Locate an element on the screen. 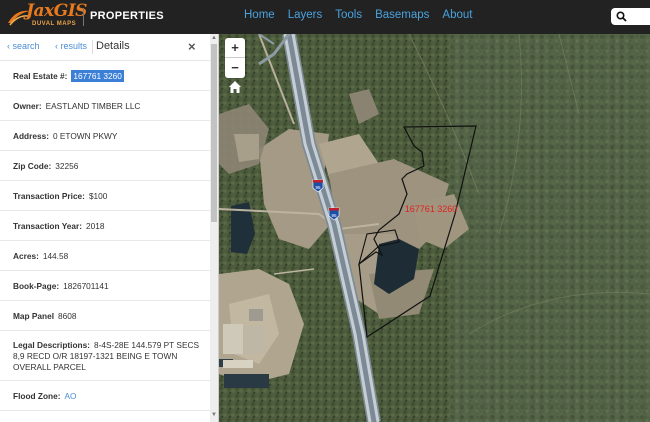  field-transaction-price: Transaction Price: $100 is located at coordinates (105, 196).